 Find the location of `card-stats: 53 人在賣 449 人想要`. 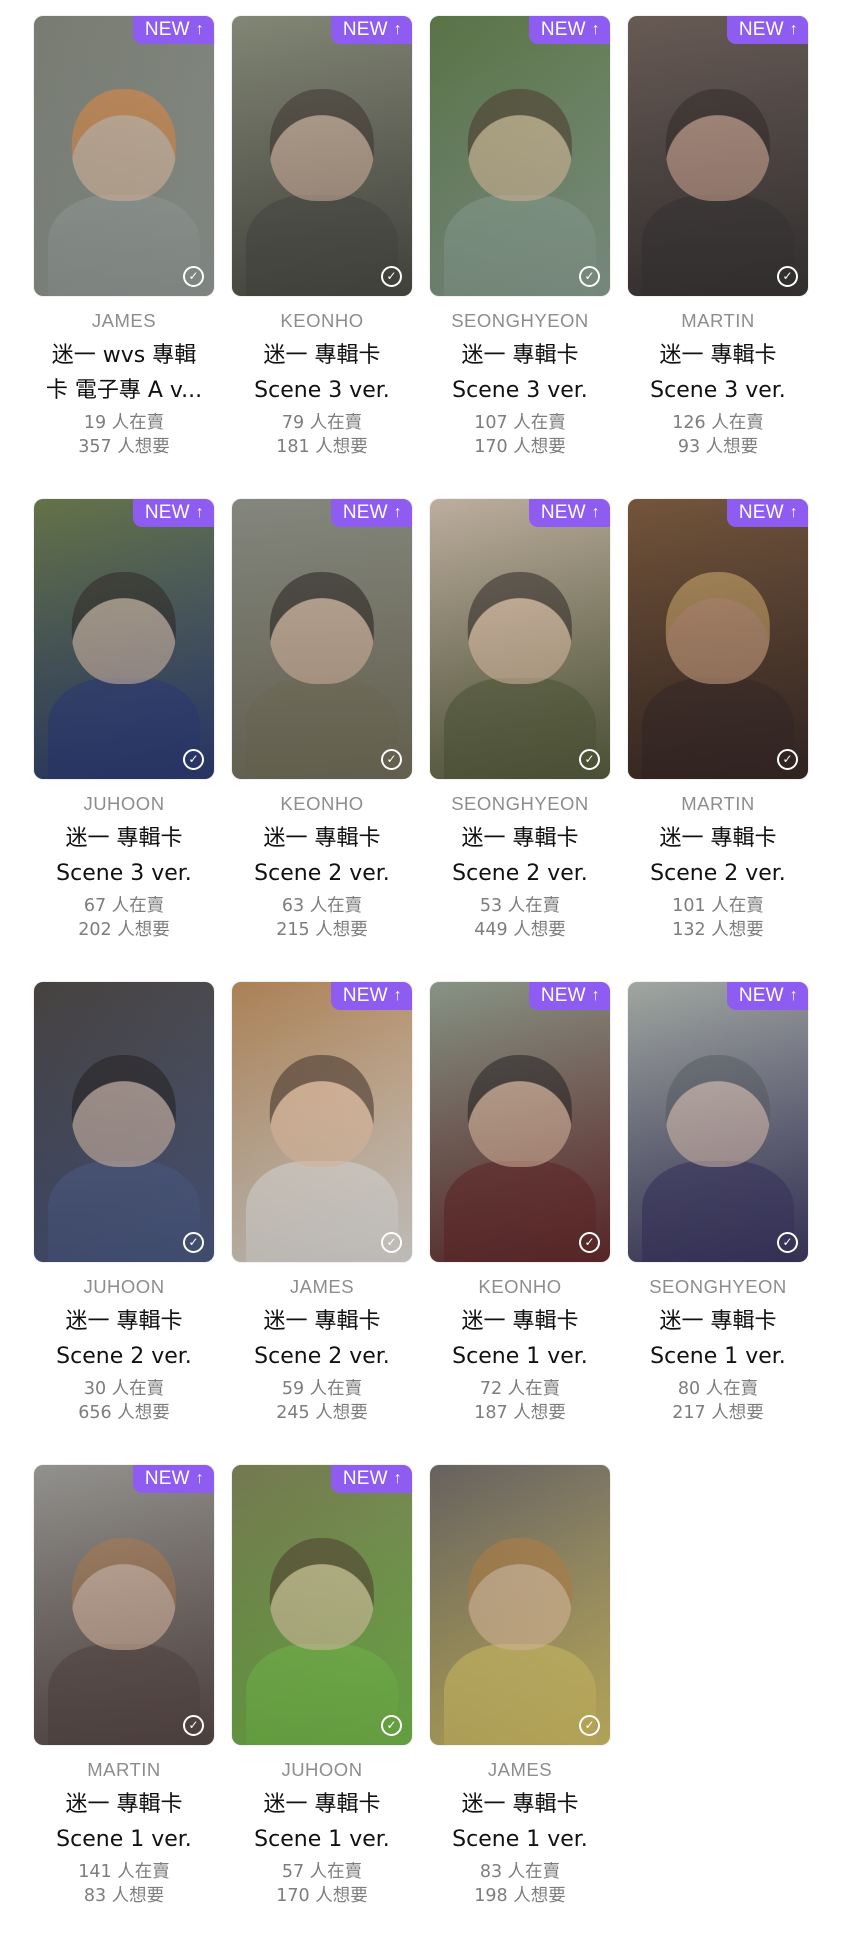

card-stats: 53 人在賣 449 人想要 is located at coordinates (520, 918).